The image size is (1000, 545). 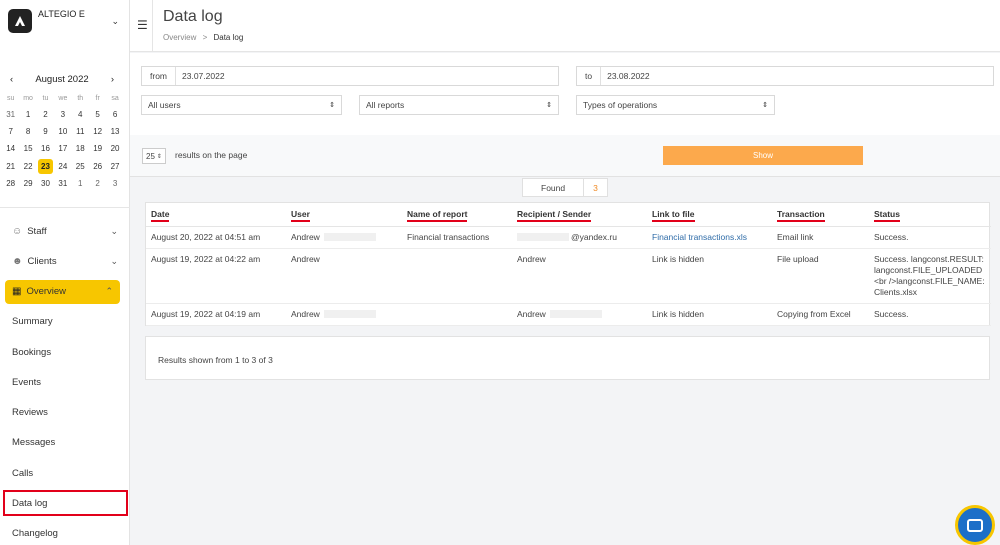 I want to click on people-icon: ☻, so click(x=17, y=261).